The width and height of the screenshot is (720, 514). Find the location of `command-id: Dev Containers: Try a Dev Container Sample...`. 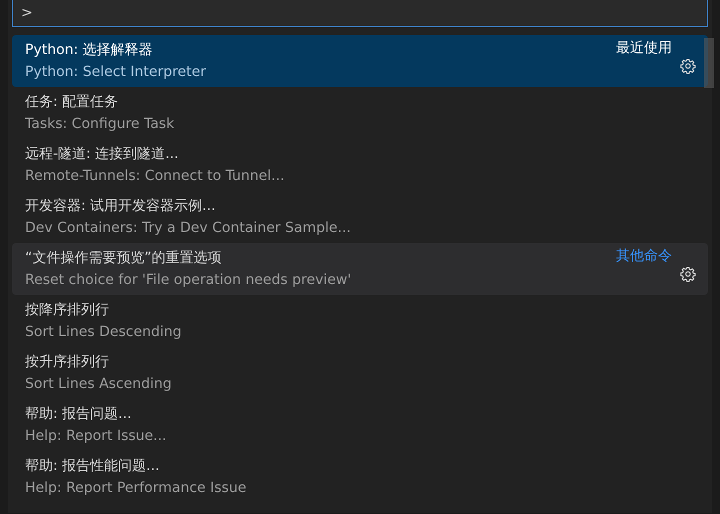

command-id: Dev Containers: Try a Dev Container Sample... is located at coordinates (188, 228).